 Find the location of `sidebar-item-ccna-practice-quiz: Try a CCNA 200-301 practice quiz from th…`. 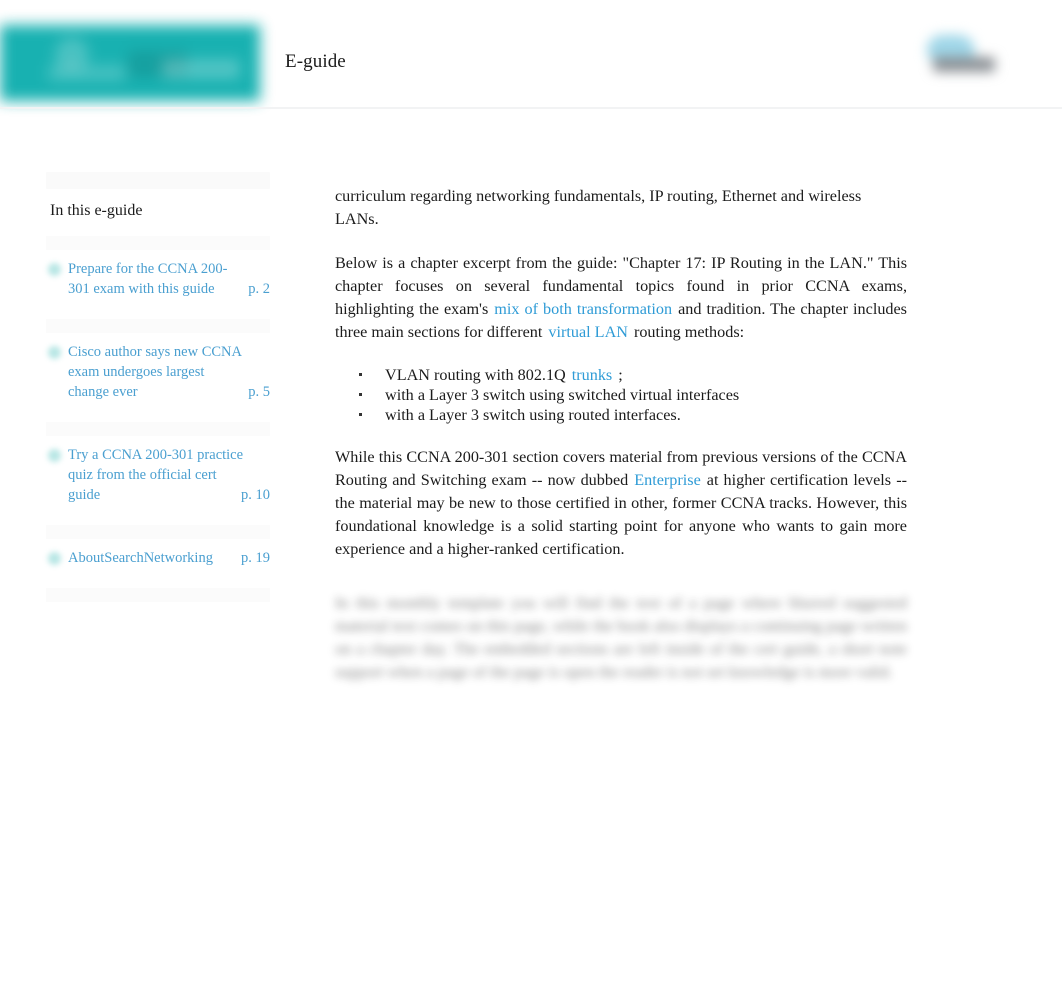

sidebar-item-ccna-practice-quiz: Try a CCNA 200-301 practice quiz from th… is located at coordinates (158, 473).